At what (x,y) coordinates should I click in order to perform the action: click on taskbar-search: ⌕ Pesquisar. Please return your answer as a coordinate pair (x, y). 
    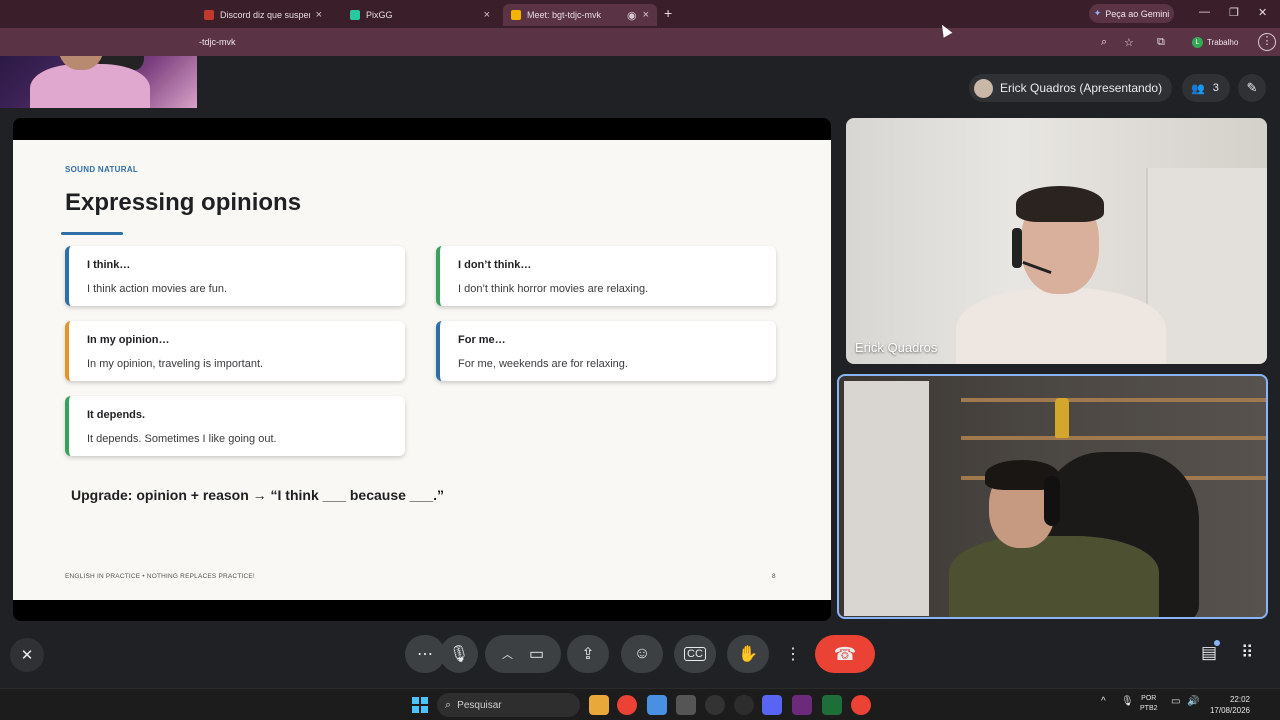
    Looking at the image, I should click on (508, 705).